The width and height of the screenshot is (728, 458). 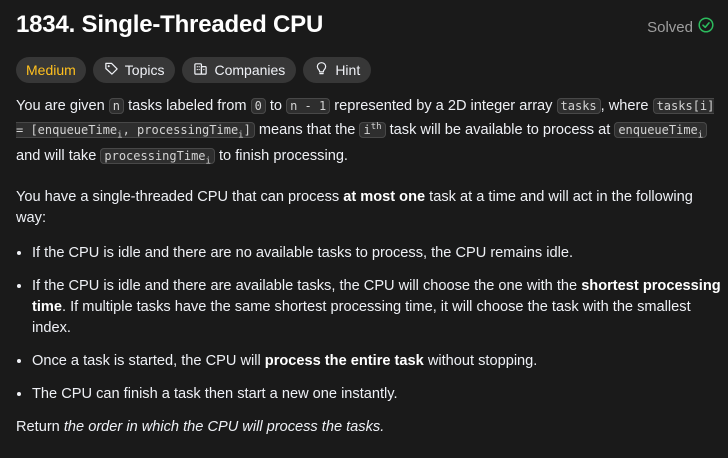 What do you see at coordinates (155, 156) in the screenshot?
I see `code-text: processingTime` at bounding box center [155, 156].